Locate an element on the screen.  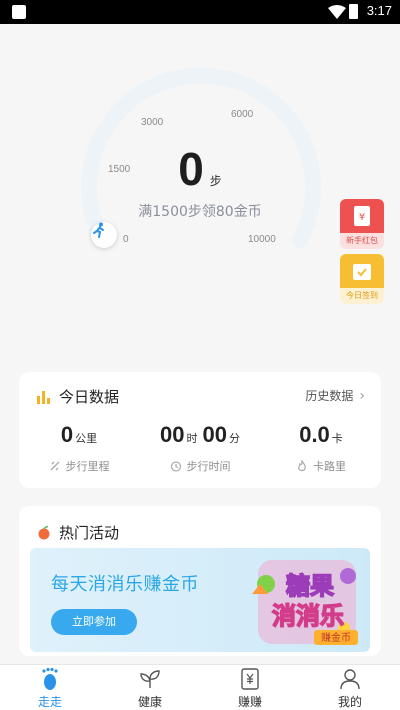
daily-signin-label: 今日签到 is located at coordinates (362, 295).